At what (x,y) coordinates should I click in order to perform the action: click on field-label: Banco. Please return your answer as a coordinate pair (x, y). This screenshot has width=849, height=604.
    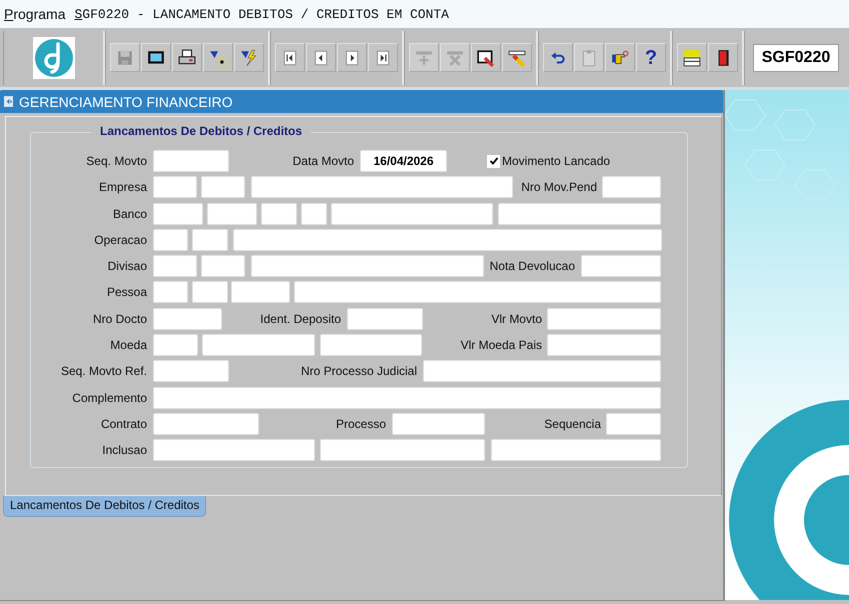
    Looking at the image, I should click on (129, 213).